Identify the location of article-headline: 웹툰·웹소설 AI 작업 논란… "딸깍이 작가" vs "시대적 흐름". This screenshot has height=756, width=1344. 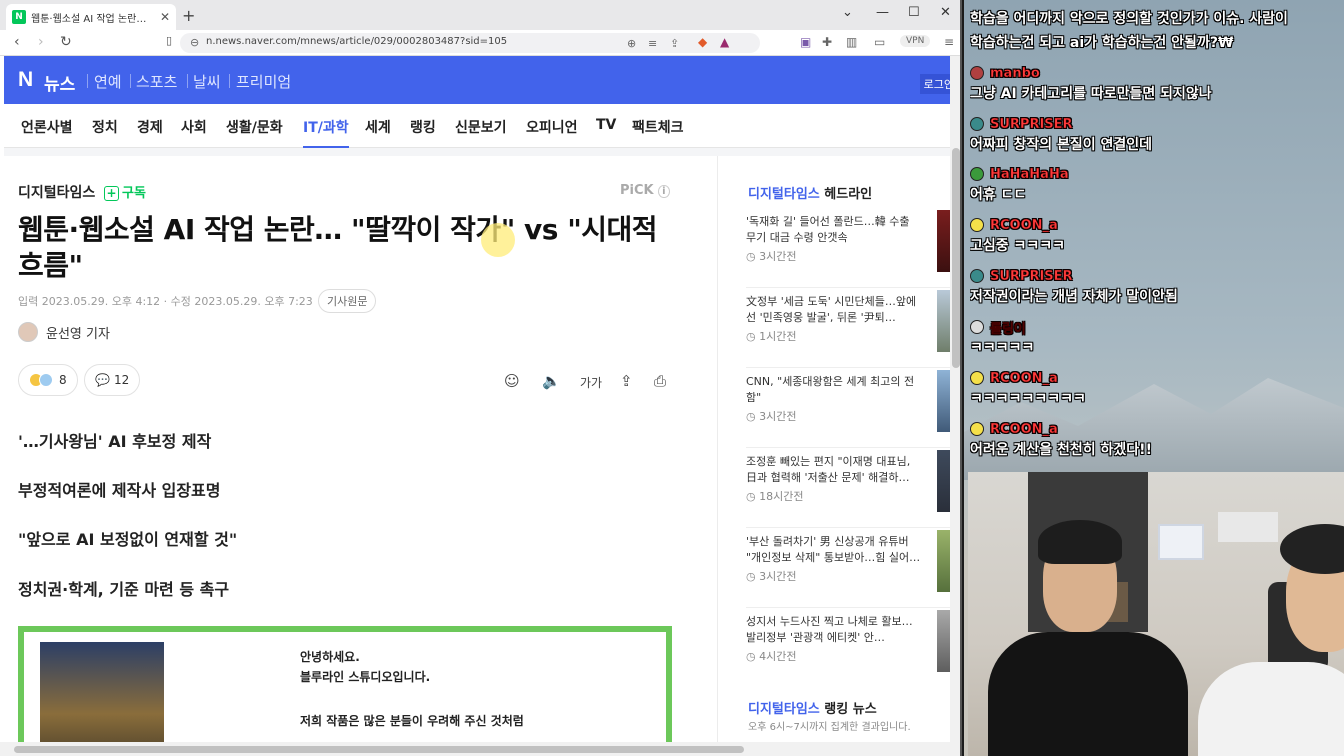
(338, 247).